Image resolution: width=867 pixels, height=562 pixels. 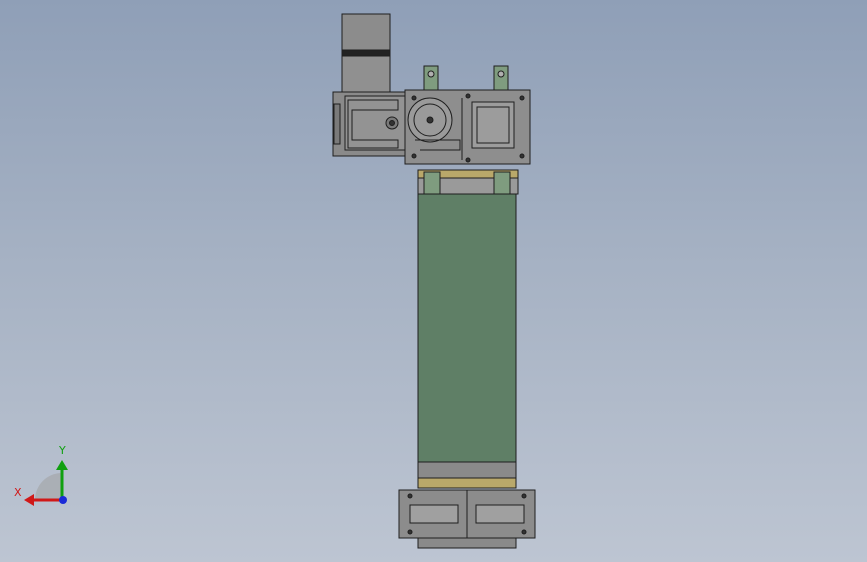 I want to click on motor, so click(x=366, y=53).